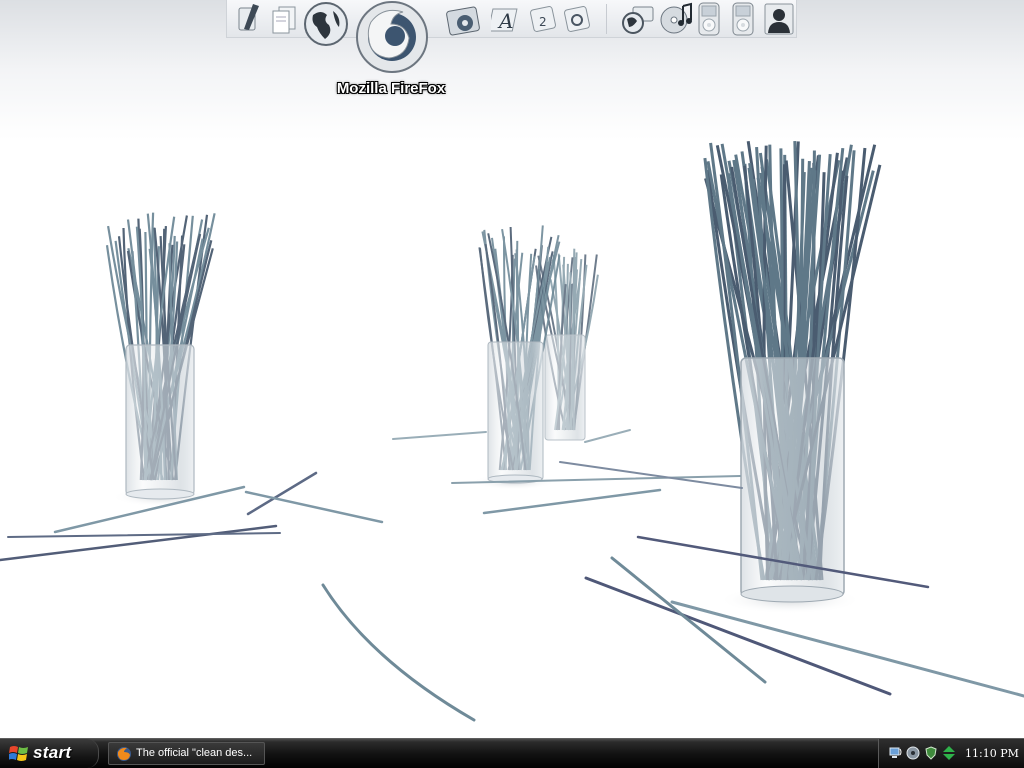 Image resolution: width=1024 pixels, height=768 pixels. I want to click on svg-text: A, so click(505, 21).